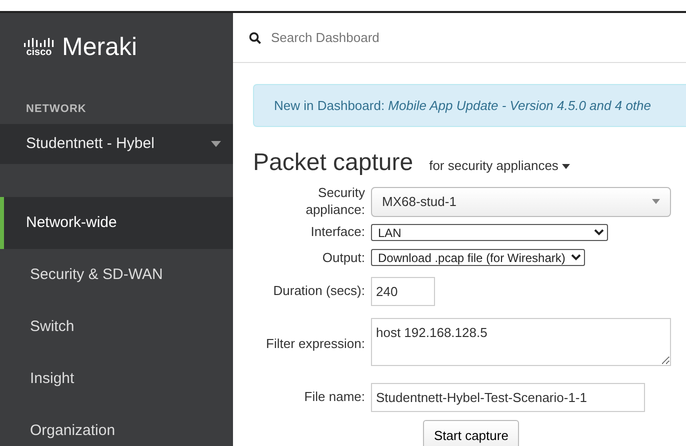  Describe the element at coordinates (469, 105) in the screenshot. I see `notice-banner: New in Dashboard: Mobile App Update - Version 4.5.0 and 4 othe` at that location.